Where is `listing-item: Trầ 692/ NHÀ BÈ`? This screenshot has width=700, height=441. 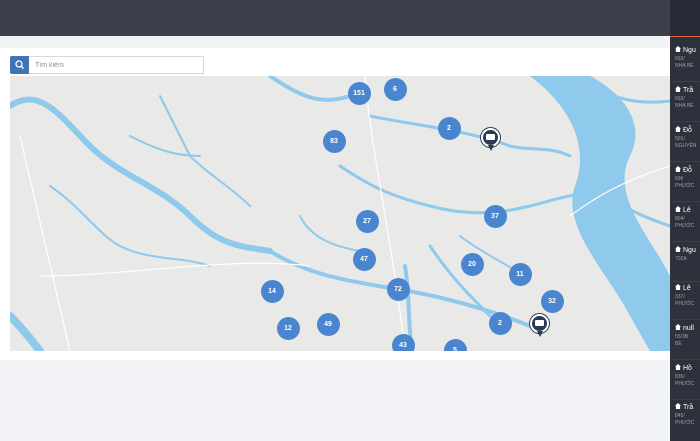 listing-item: Trầ 692/ NHÀ BÈ is located at coordinates (685, 103).